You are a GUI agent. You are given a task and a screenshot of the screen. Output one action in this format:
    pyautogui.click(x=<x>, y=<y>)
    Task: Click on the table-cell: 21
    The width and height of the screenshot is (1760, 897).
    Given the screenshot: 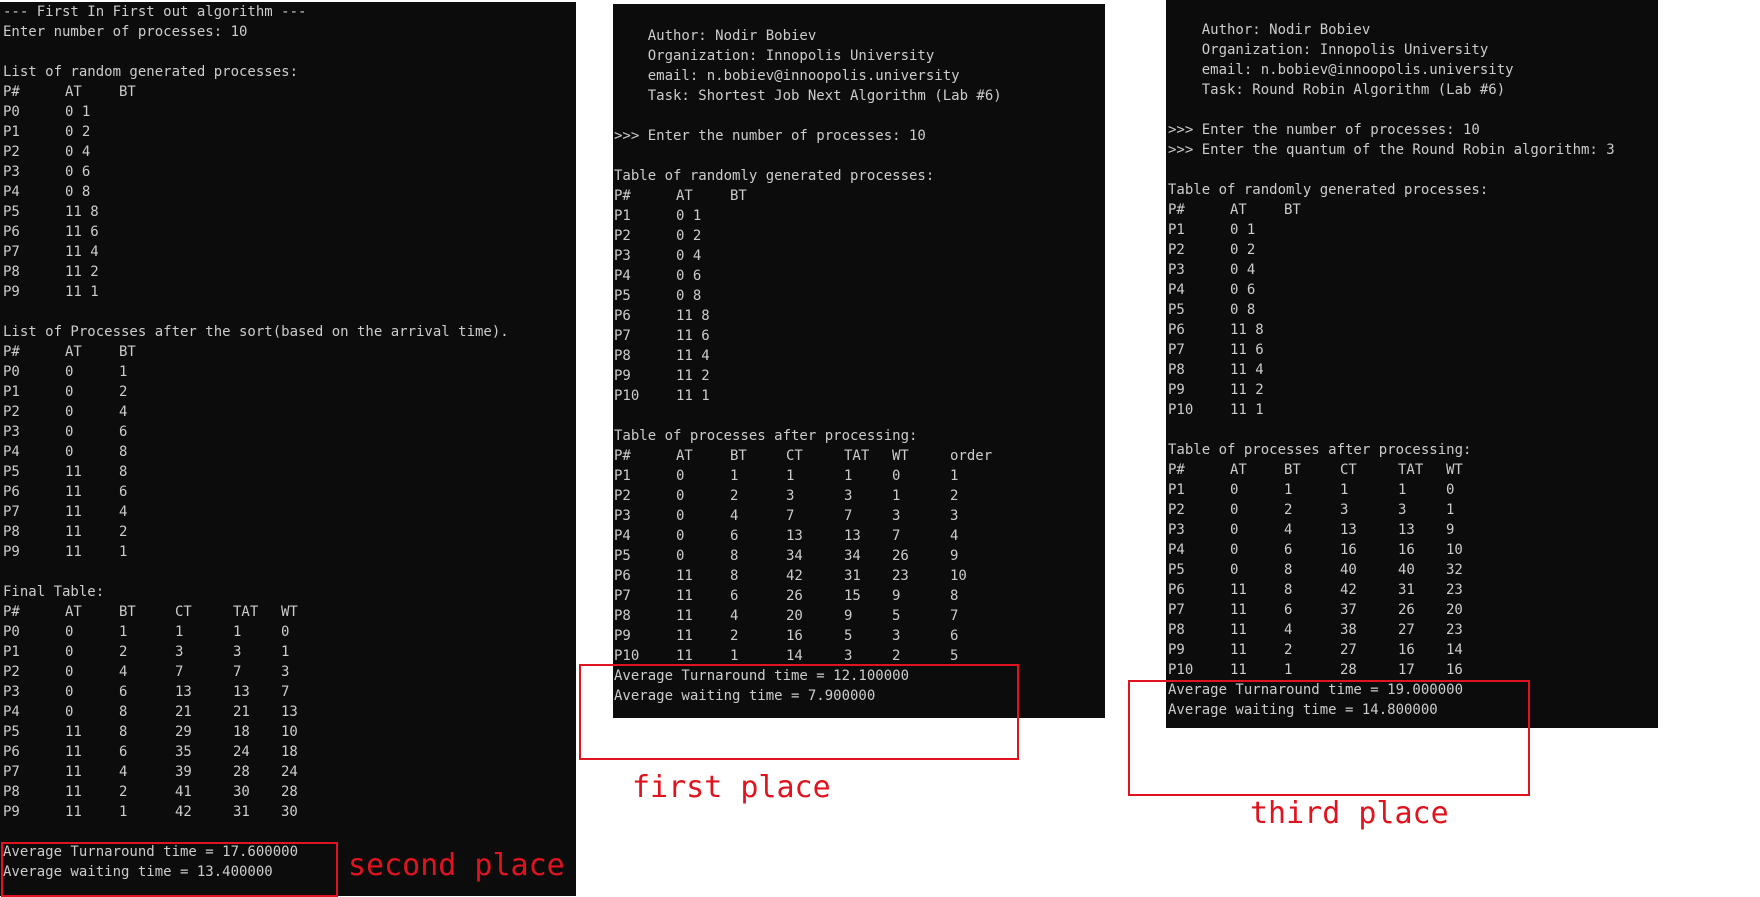 What is the action you would take?
    pyautogui.click(x=183, y=712)
    